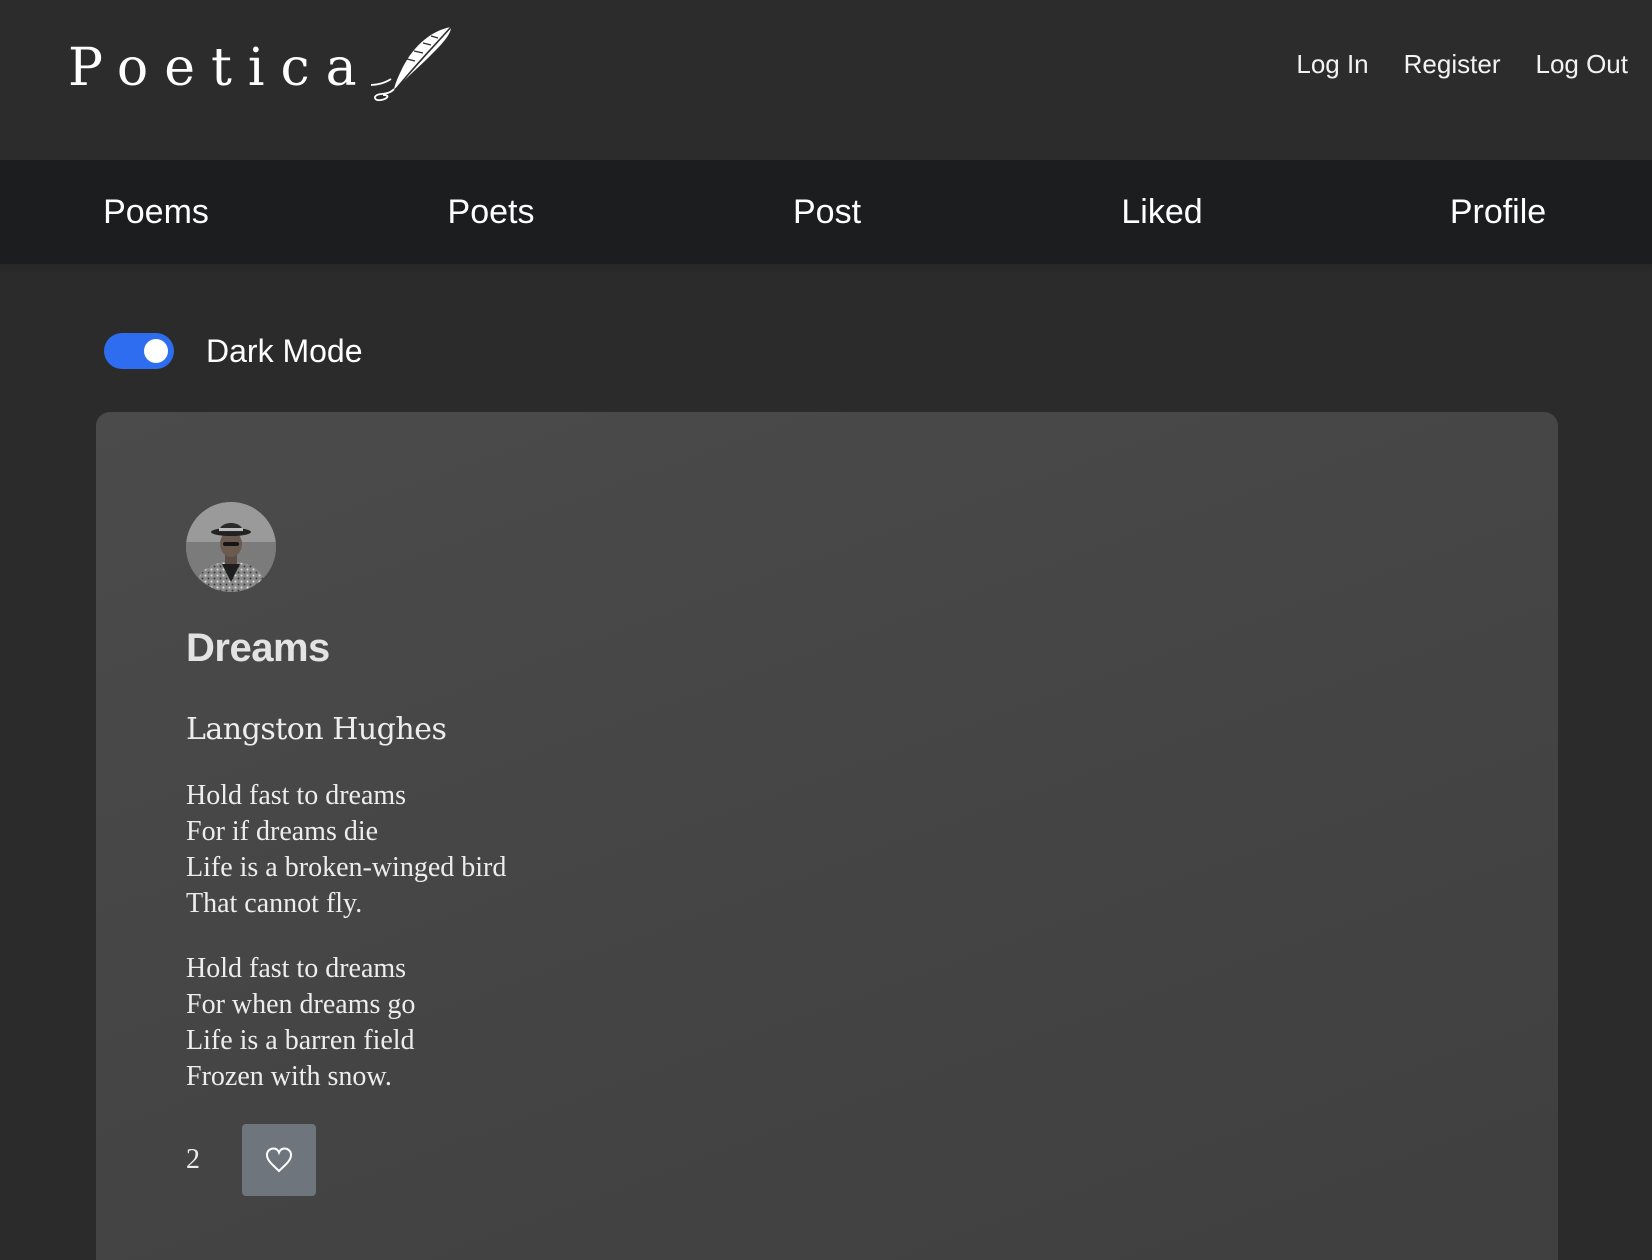 The height and width of the screenshot is (1260, 1652). I want to click on poem-line: Life is a barren field, so click(300, 1040).